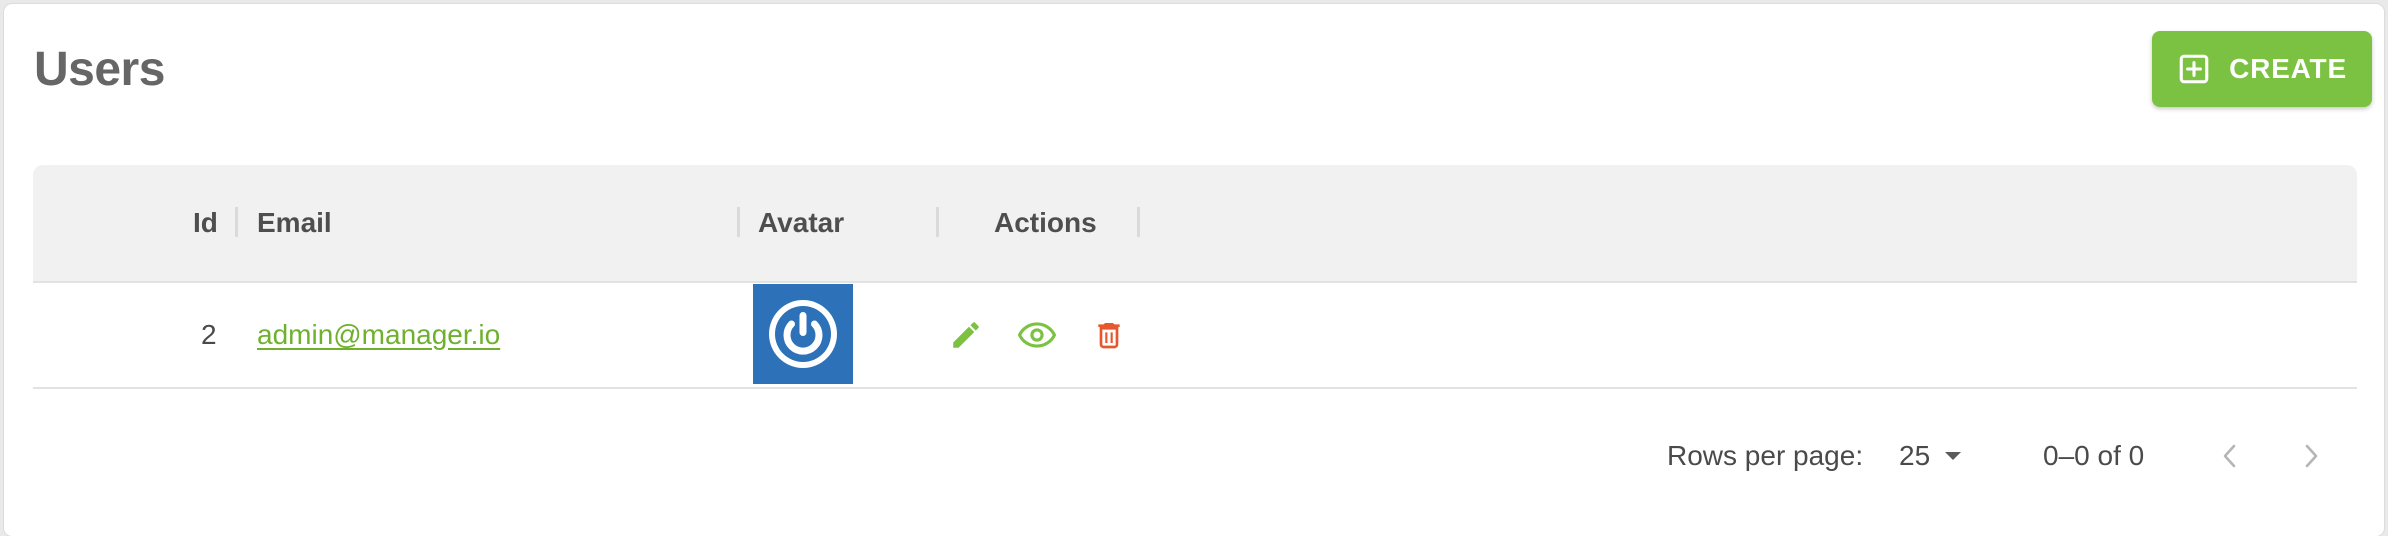 This screenshot has width=2388, height=536. Describe the element at coordinates (1045, 222) in the screenshot. I see `column-header-actions: Actions` at that location.